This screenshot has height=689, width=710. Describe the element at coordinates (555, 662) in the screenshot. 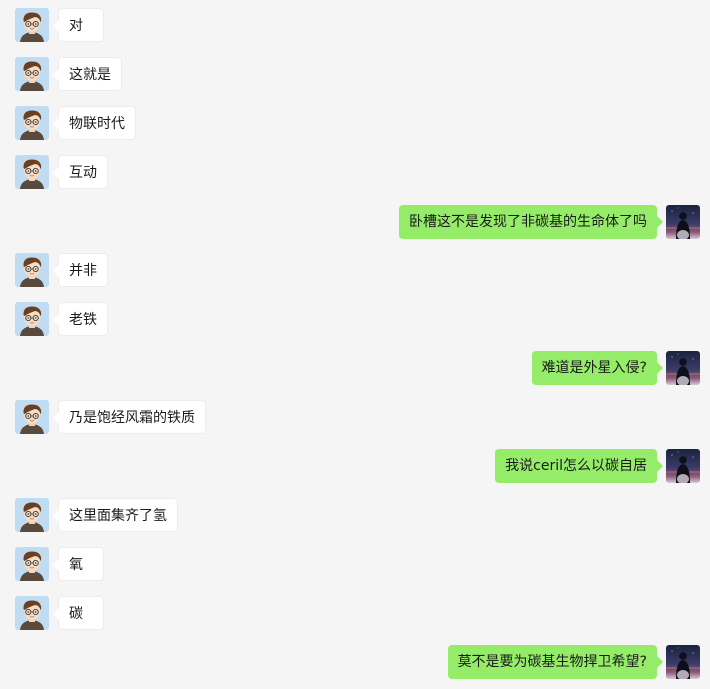

I see `message-bubble-sent: 莫不是要为碳基生物捍卫希望?` at that location.